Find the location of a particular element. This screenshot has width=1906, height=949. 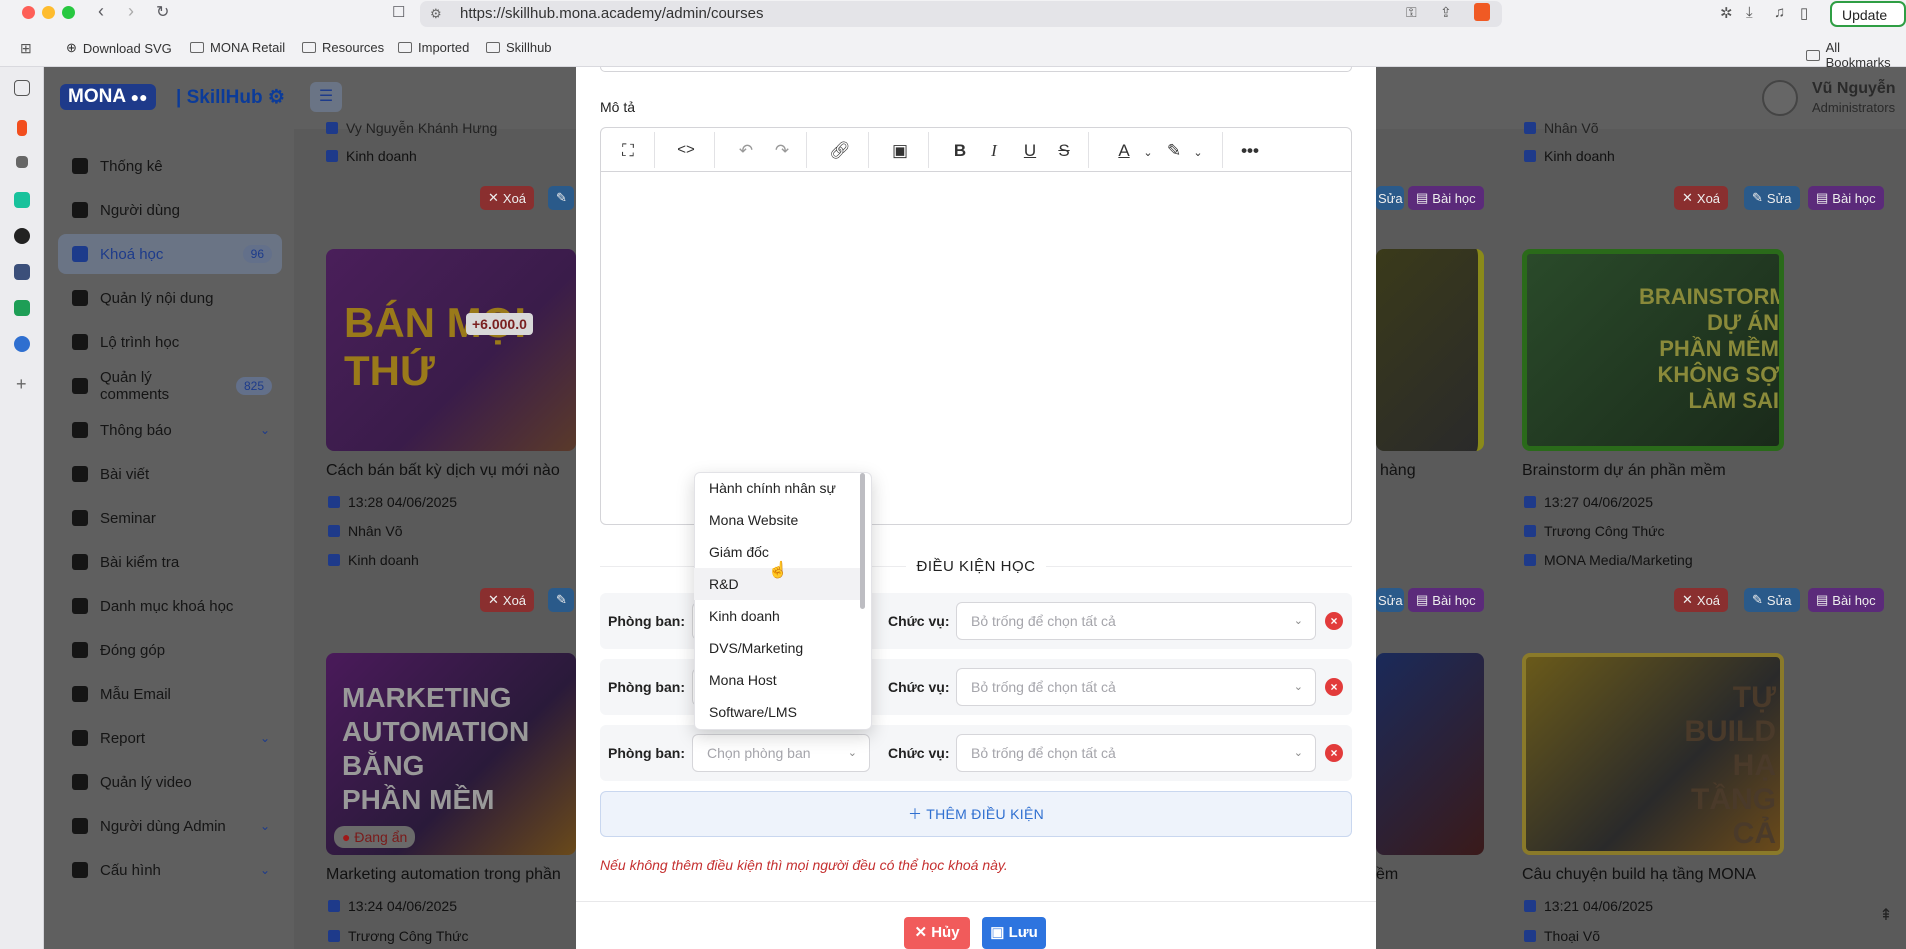

menu-toggle-button: ☰ is located at coordinates (326, 97).